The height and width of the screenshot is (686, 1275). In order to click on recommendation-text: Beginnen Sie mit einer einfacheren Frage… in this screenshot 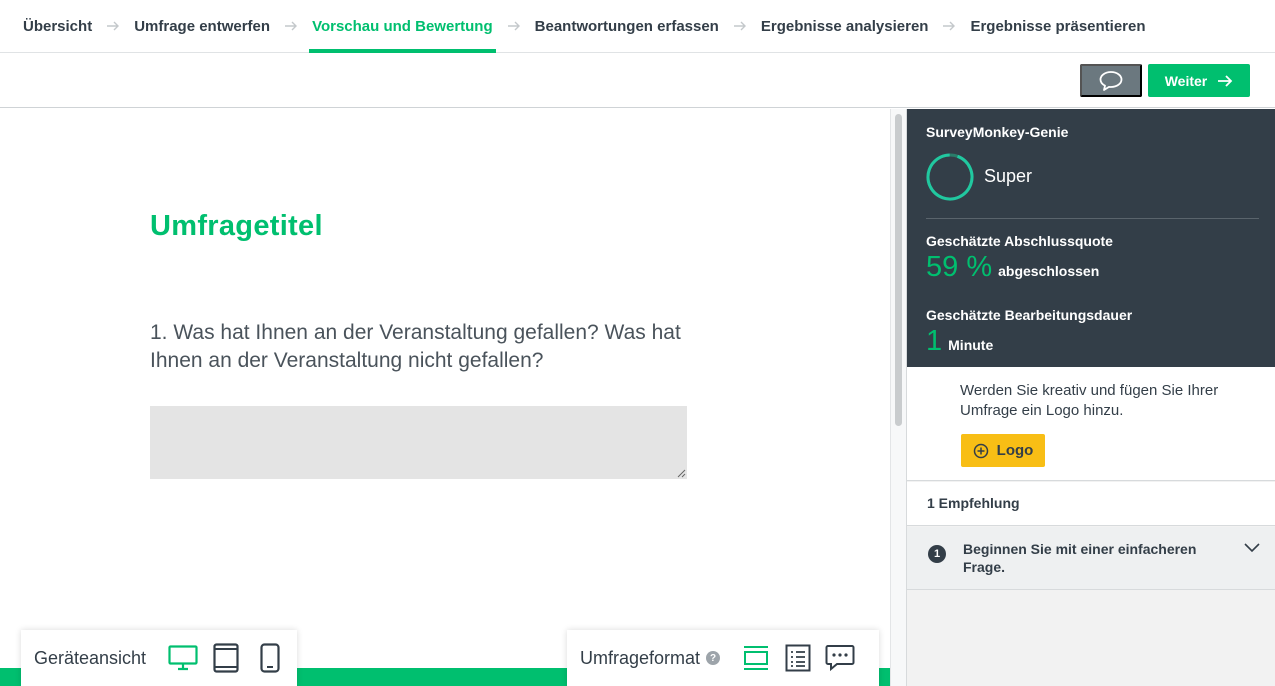, I will do `click(1080, 558)`.